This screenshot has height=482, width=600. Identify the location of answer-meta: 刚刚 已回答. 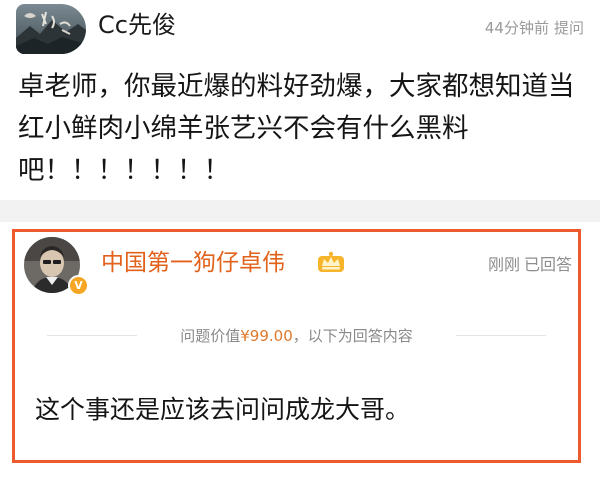
(530, 265).